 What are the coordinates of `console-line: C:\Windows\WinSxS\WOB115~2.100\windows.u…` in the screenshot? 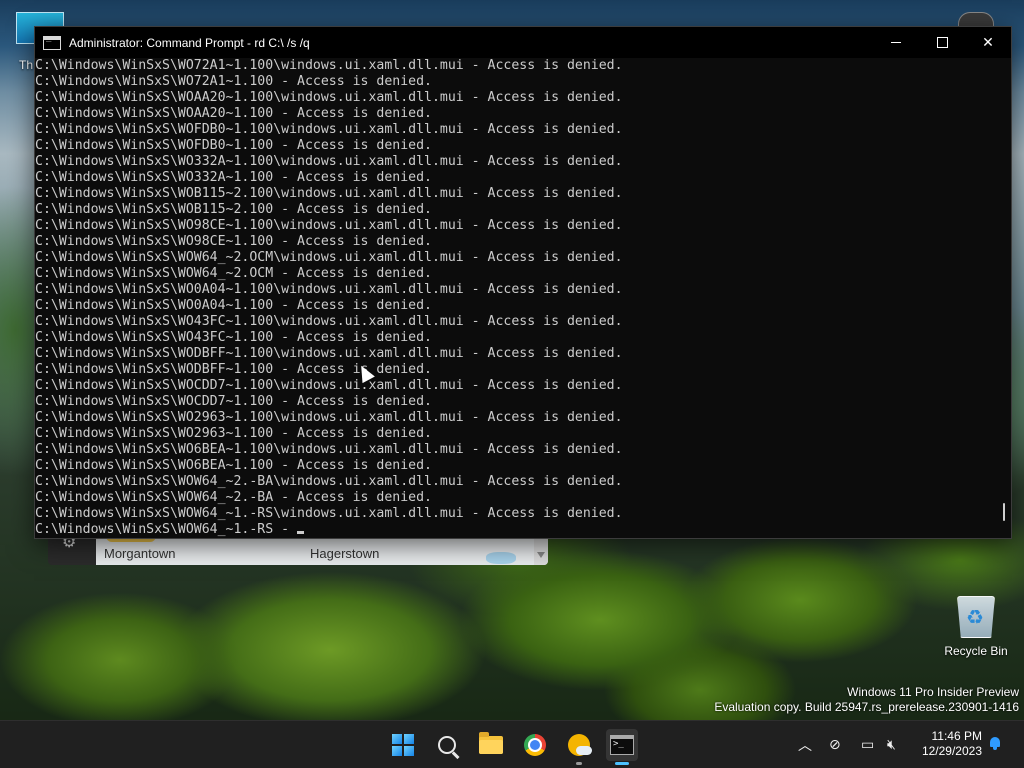 It's located at (329, 193).